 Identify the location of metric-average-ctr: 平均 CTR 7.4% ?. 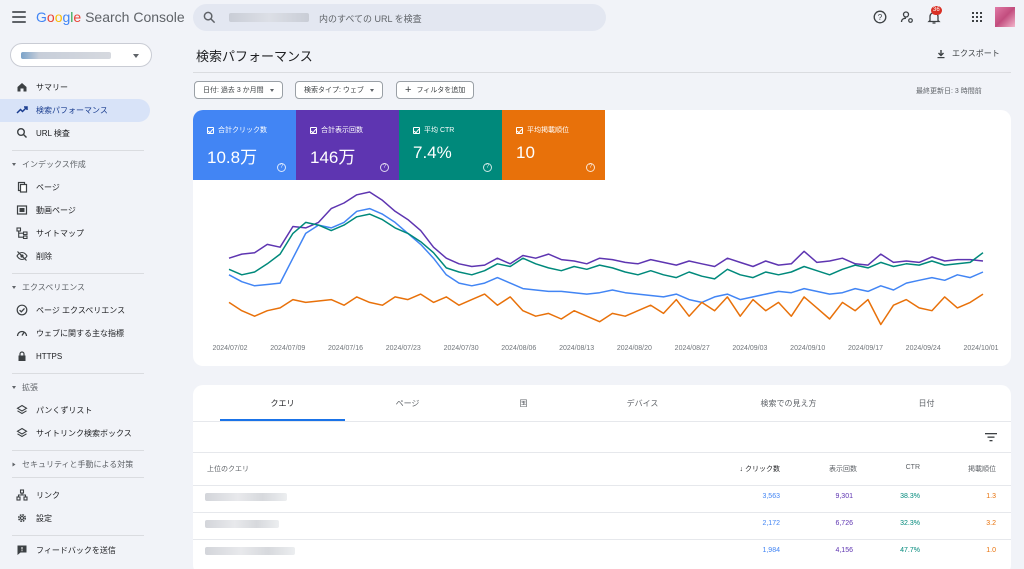
(450, 145).